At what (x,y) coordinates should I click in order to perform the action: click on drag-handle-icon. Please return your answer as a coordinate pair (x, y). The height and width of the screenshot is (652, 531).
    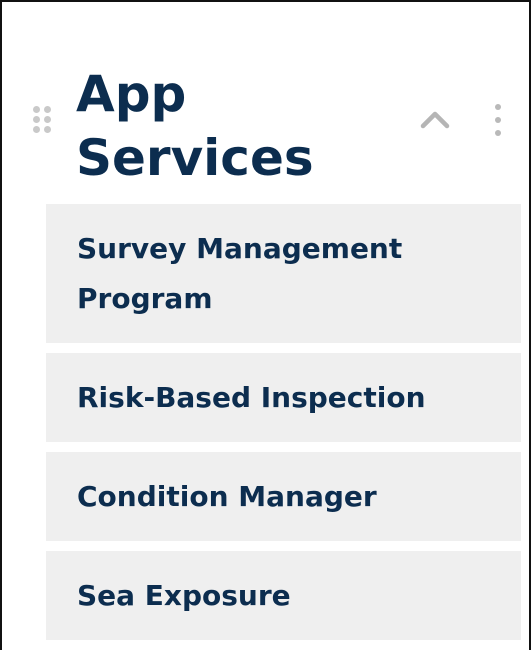
    Looking at the image, I should click on (46, 121).